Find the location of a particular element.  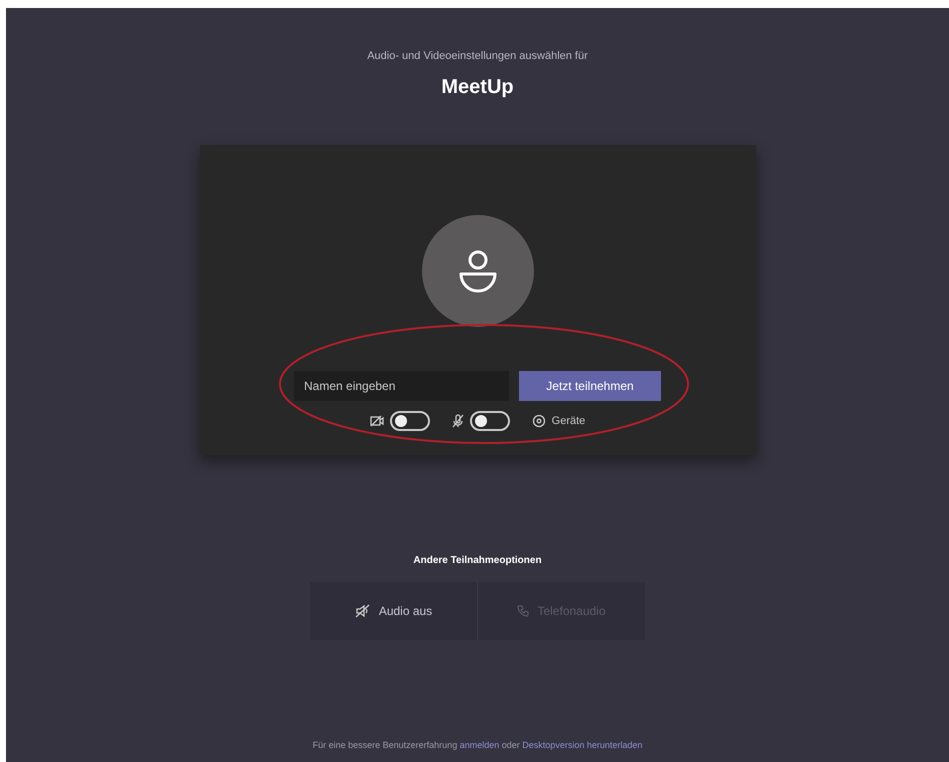

microphone-off-icon is located at coordinates (458, 421).